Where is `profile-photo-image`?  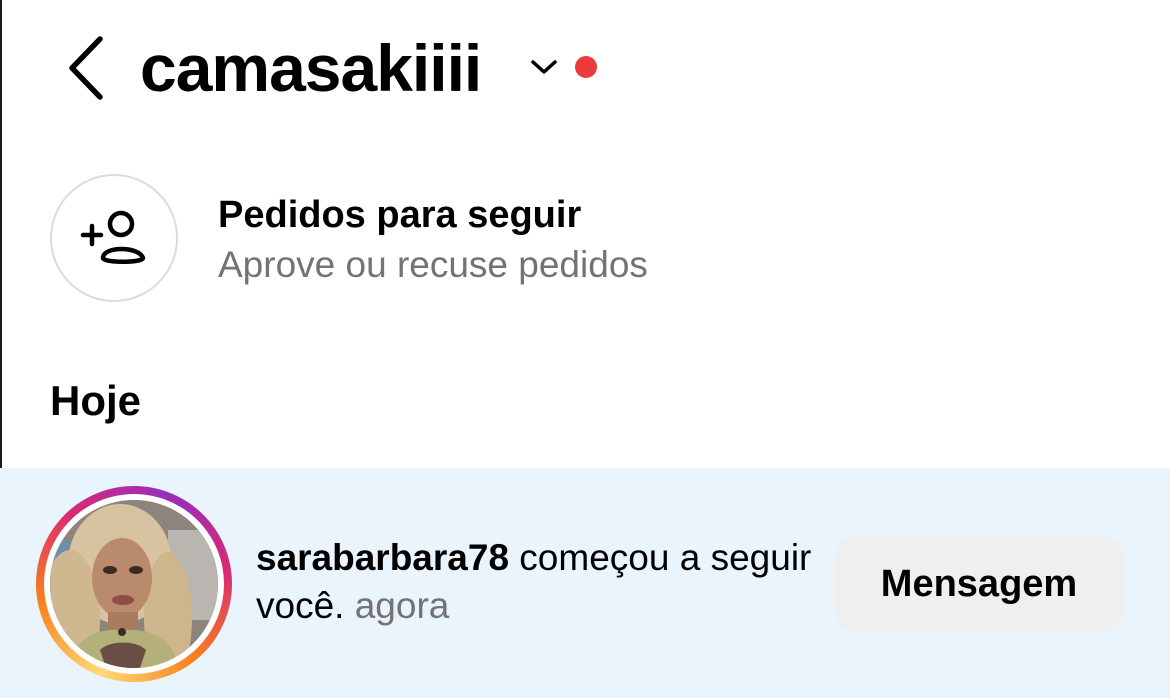 profile-photo-image is located at coordinates (134, 584).